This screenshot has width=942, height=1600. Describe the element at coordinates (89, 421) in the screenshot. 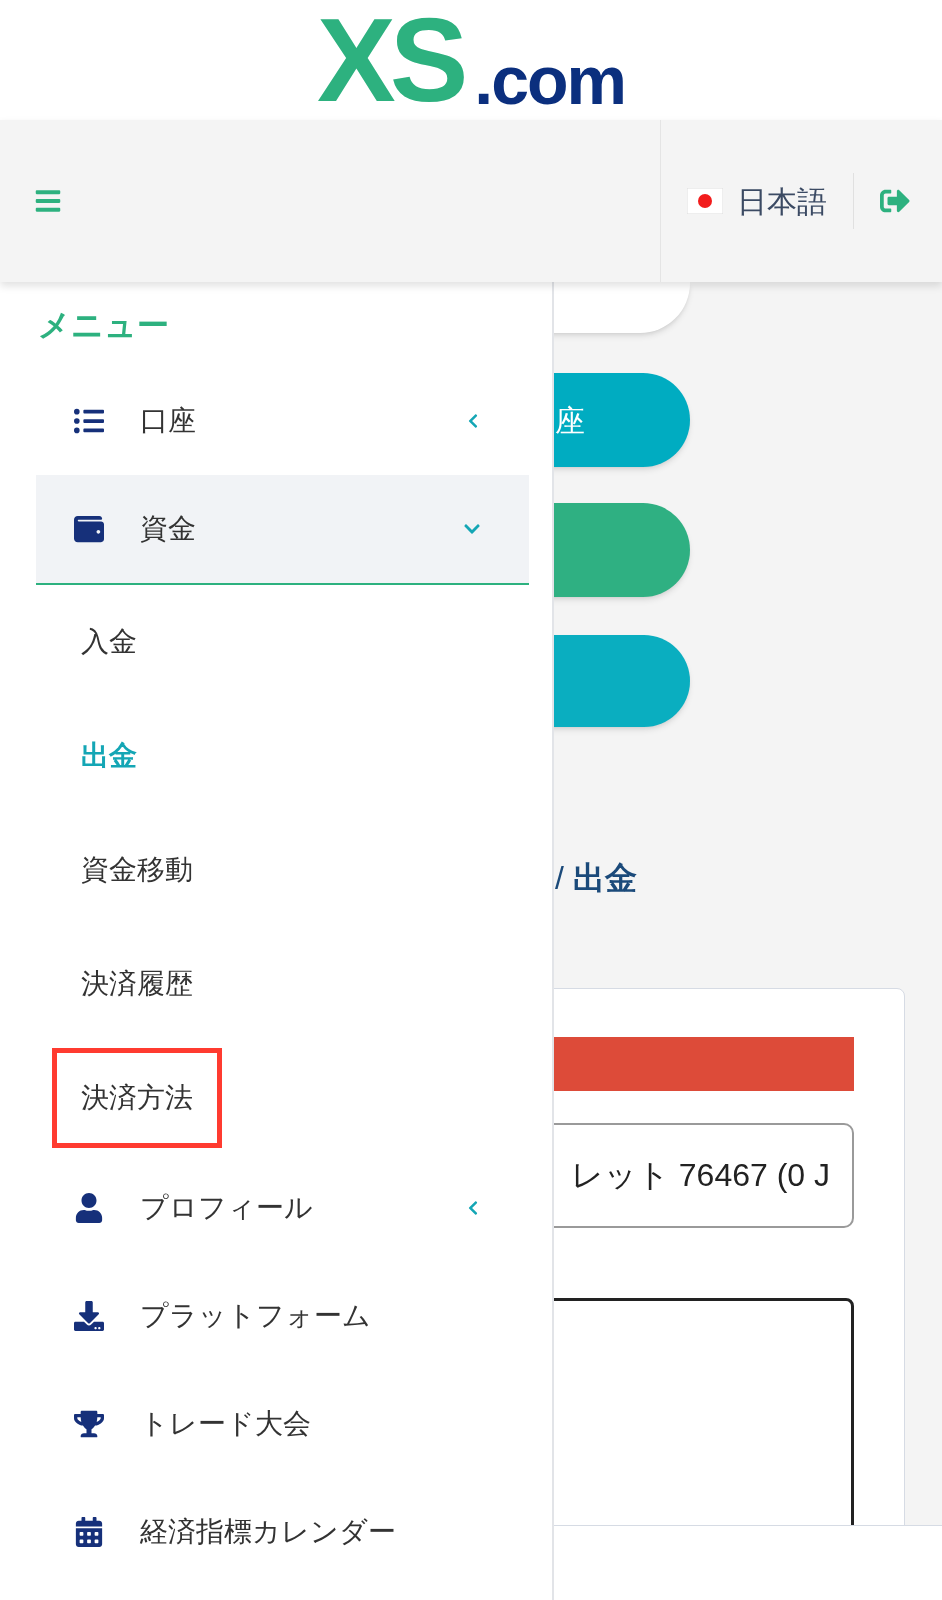

I see `list-icon` at that location.